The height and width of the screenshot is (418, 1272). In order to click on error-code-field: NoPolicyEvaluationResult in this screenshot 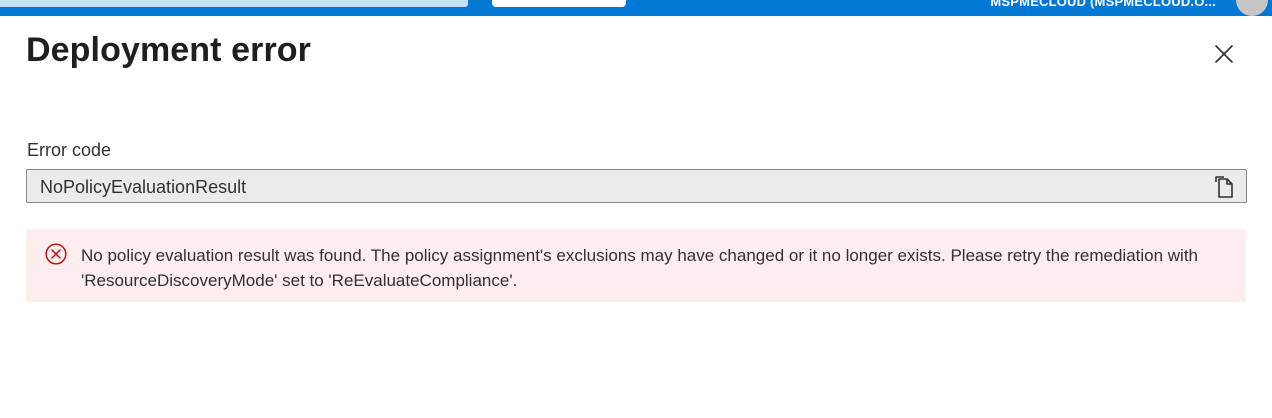, I will do `click(636, 186)`.